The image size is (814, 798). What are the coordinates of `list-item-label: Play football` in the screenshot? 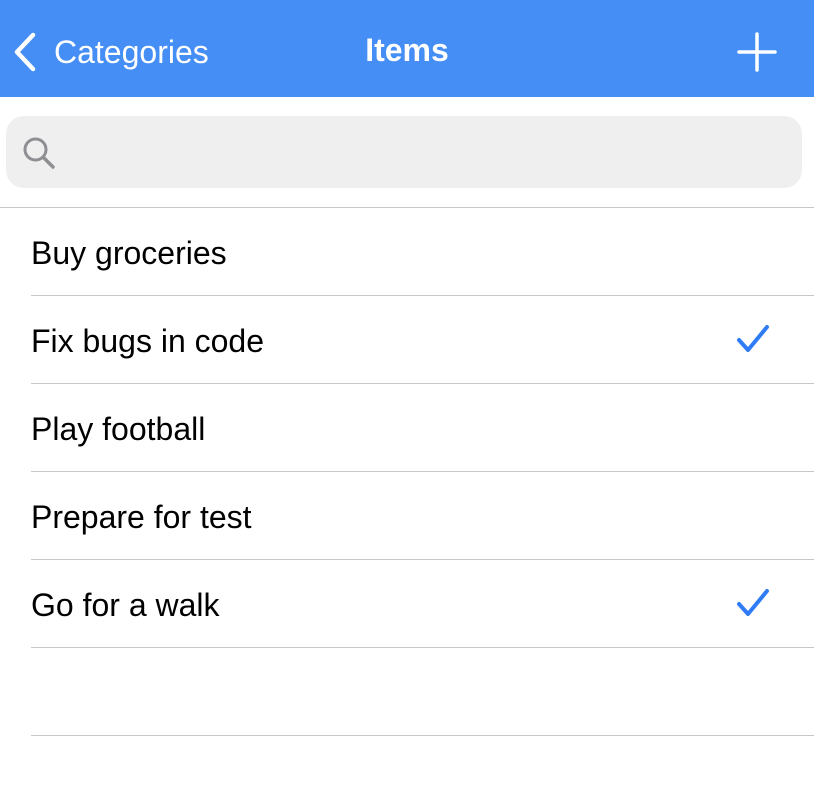 It's located at (118, 429).